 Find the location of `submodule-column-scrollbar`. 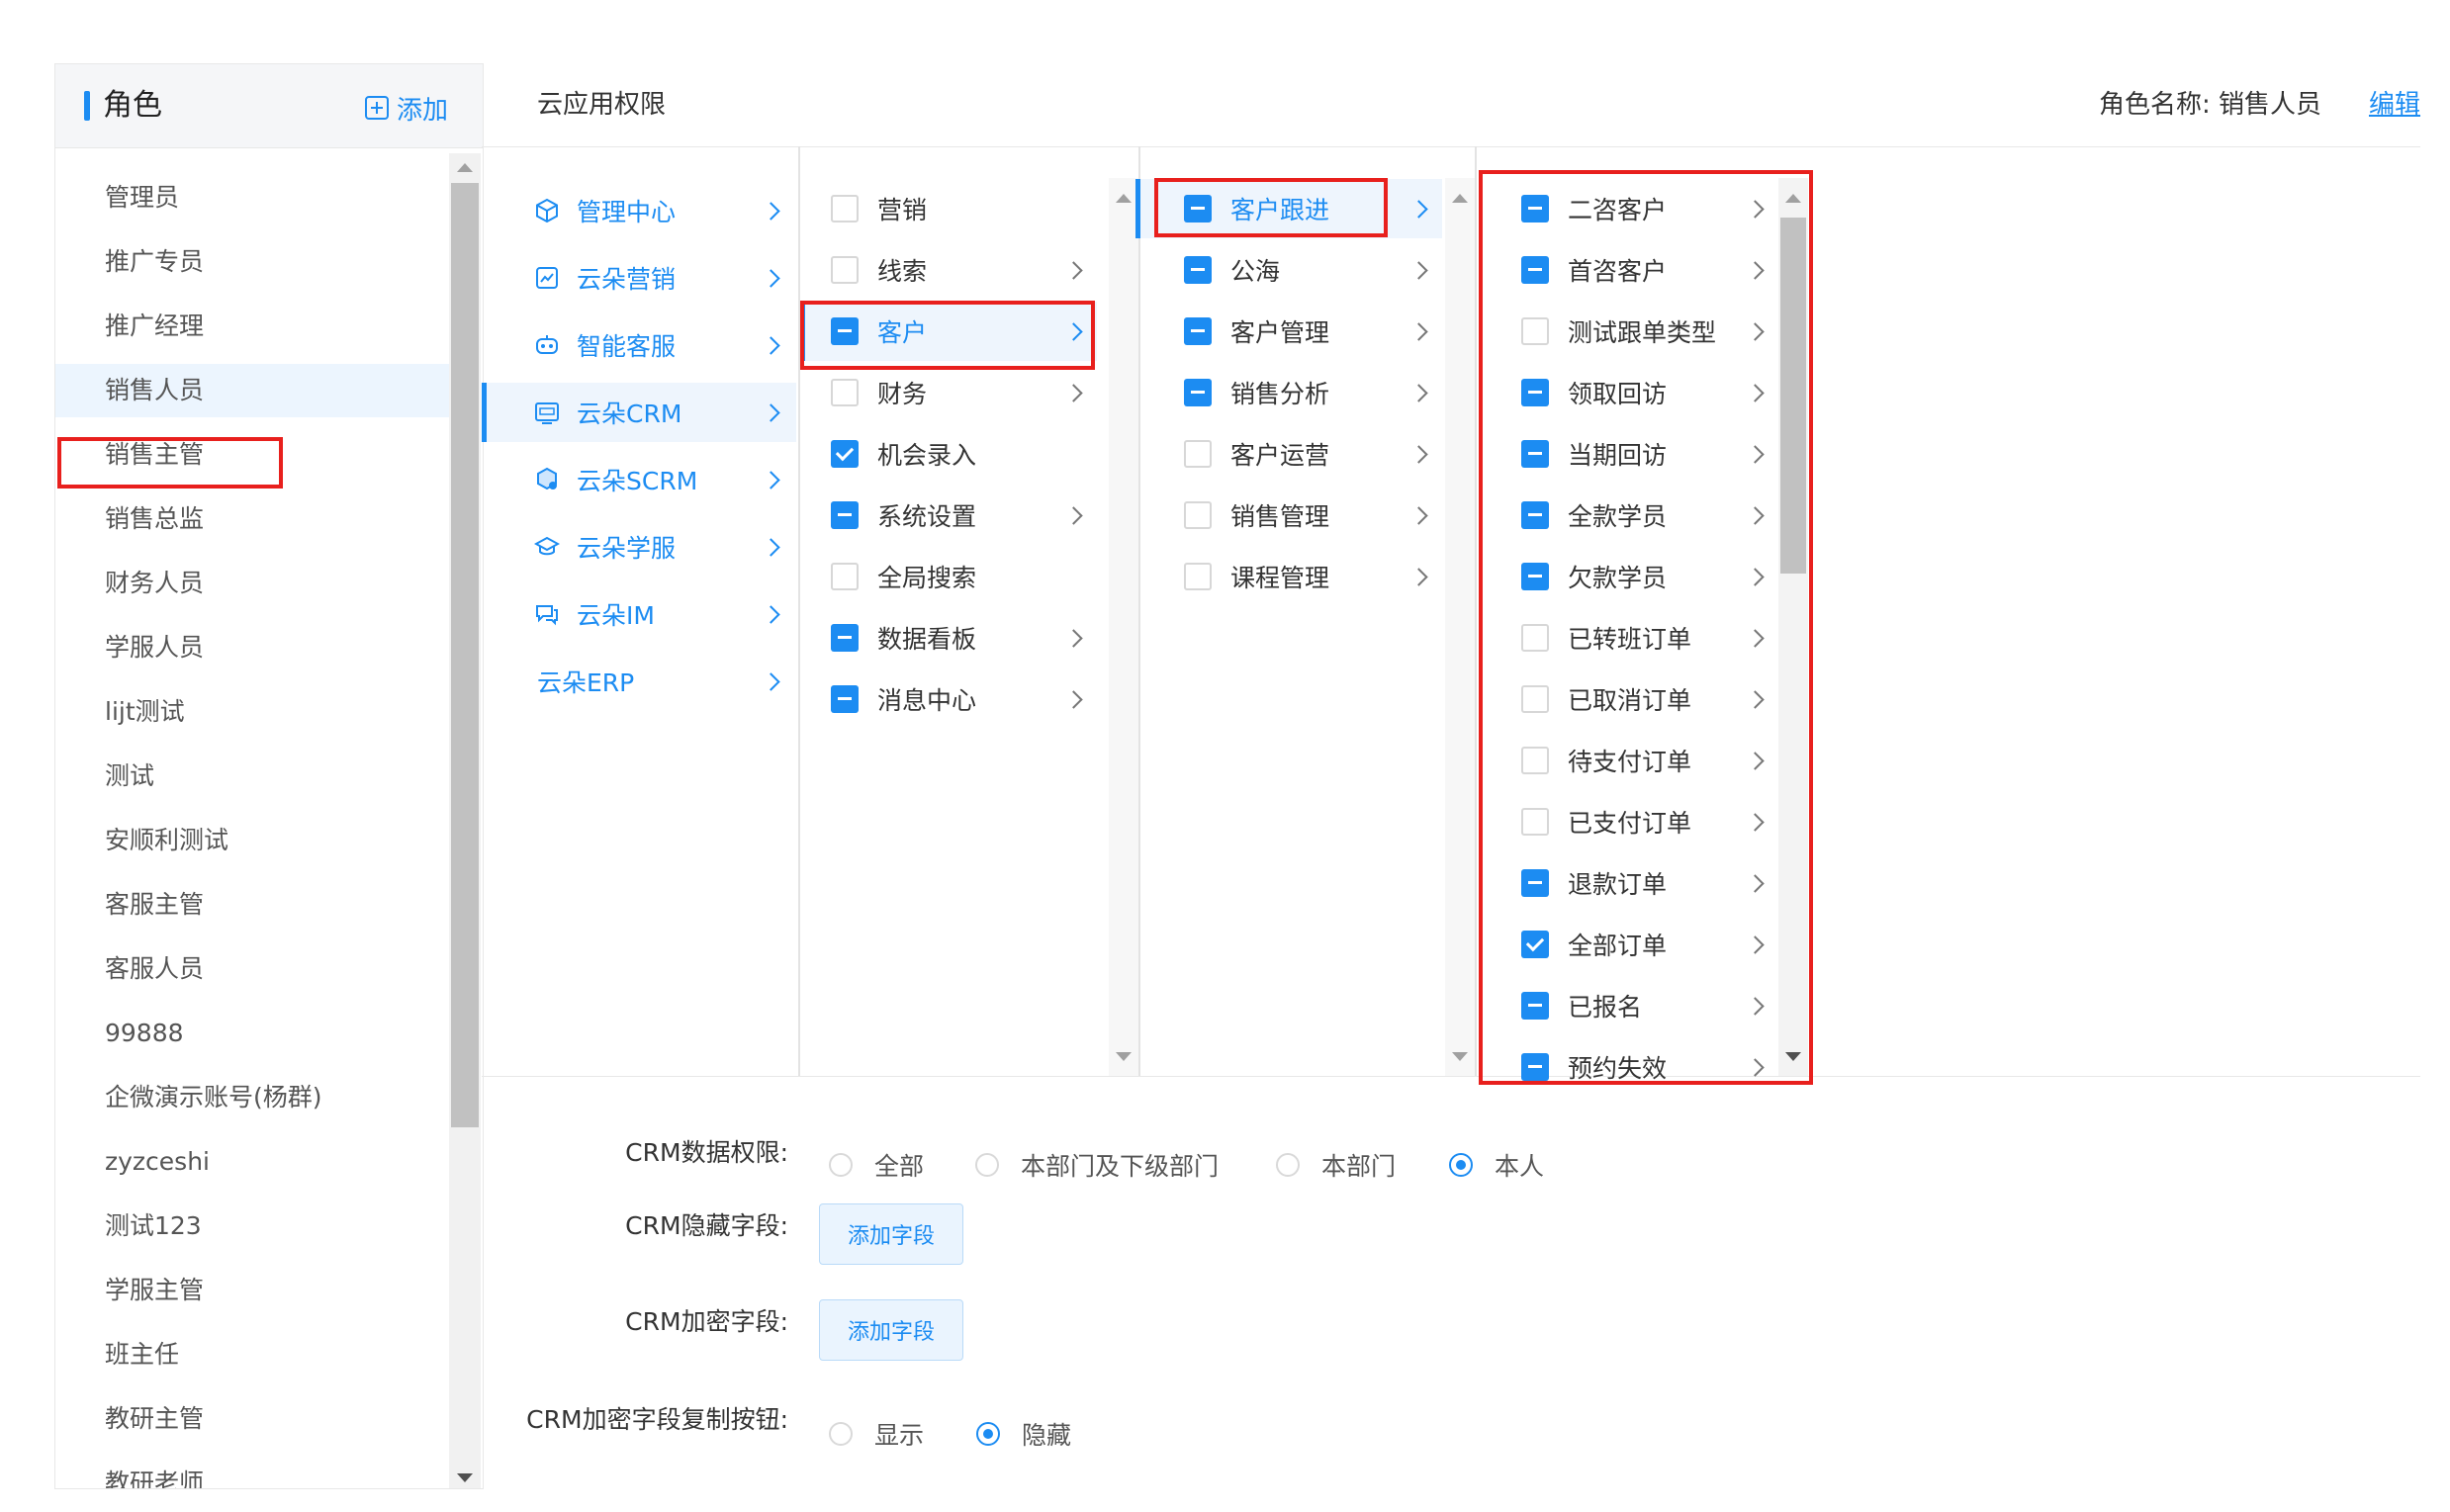

submodule-column-scrollbar is located at coordinates (1460, 627).